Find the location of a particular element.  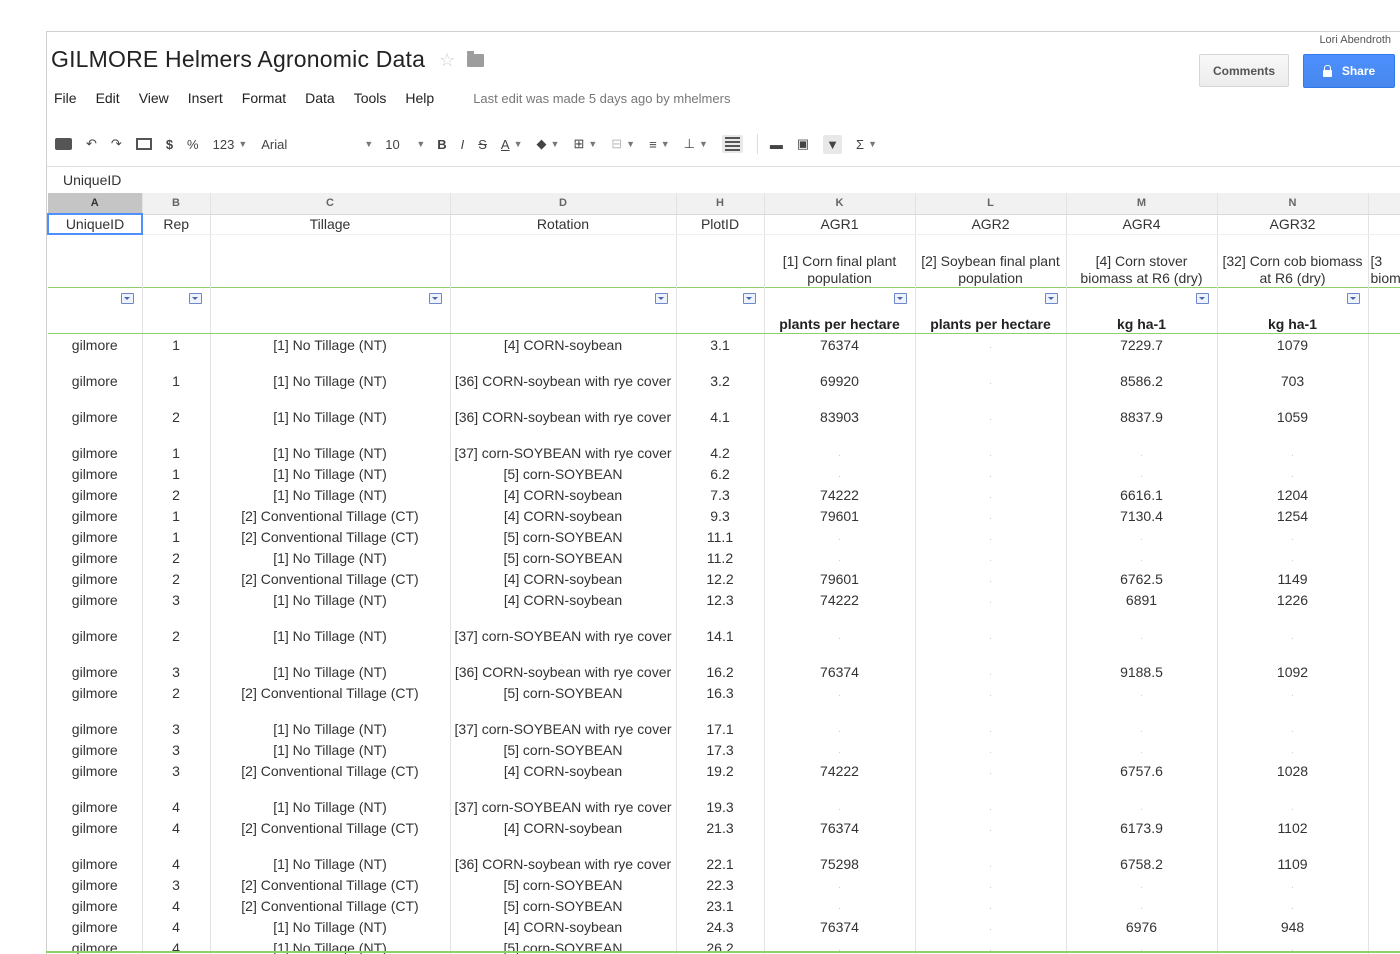

cell-rep: 2 is located at coordinates (176, 556).